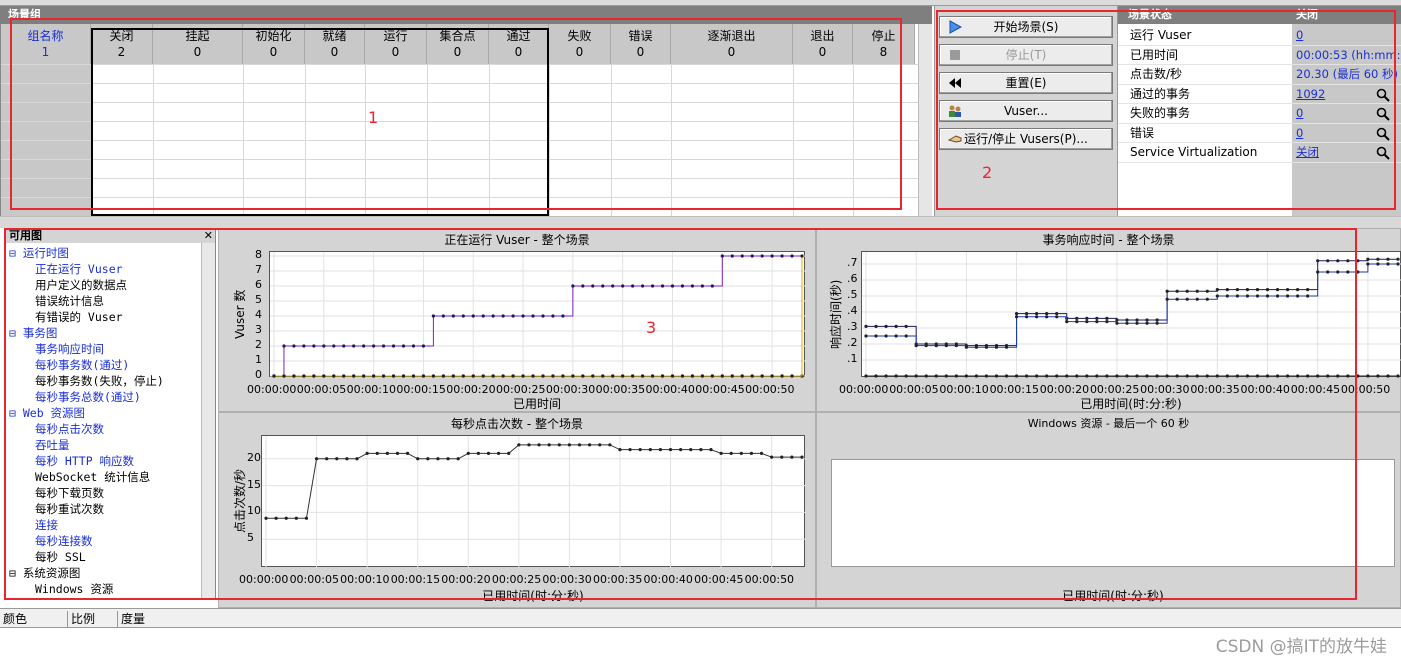 This screenshot has width=1401, height=662. What do you see at coordinates (46, 44) in the screenshot?
I see `column-header-0: 组名称 1` at bounding box center [46, 44].